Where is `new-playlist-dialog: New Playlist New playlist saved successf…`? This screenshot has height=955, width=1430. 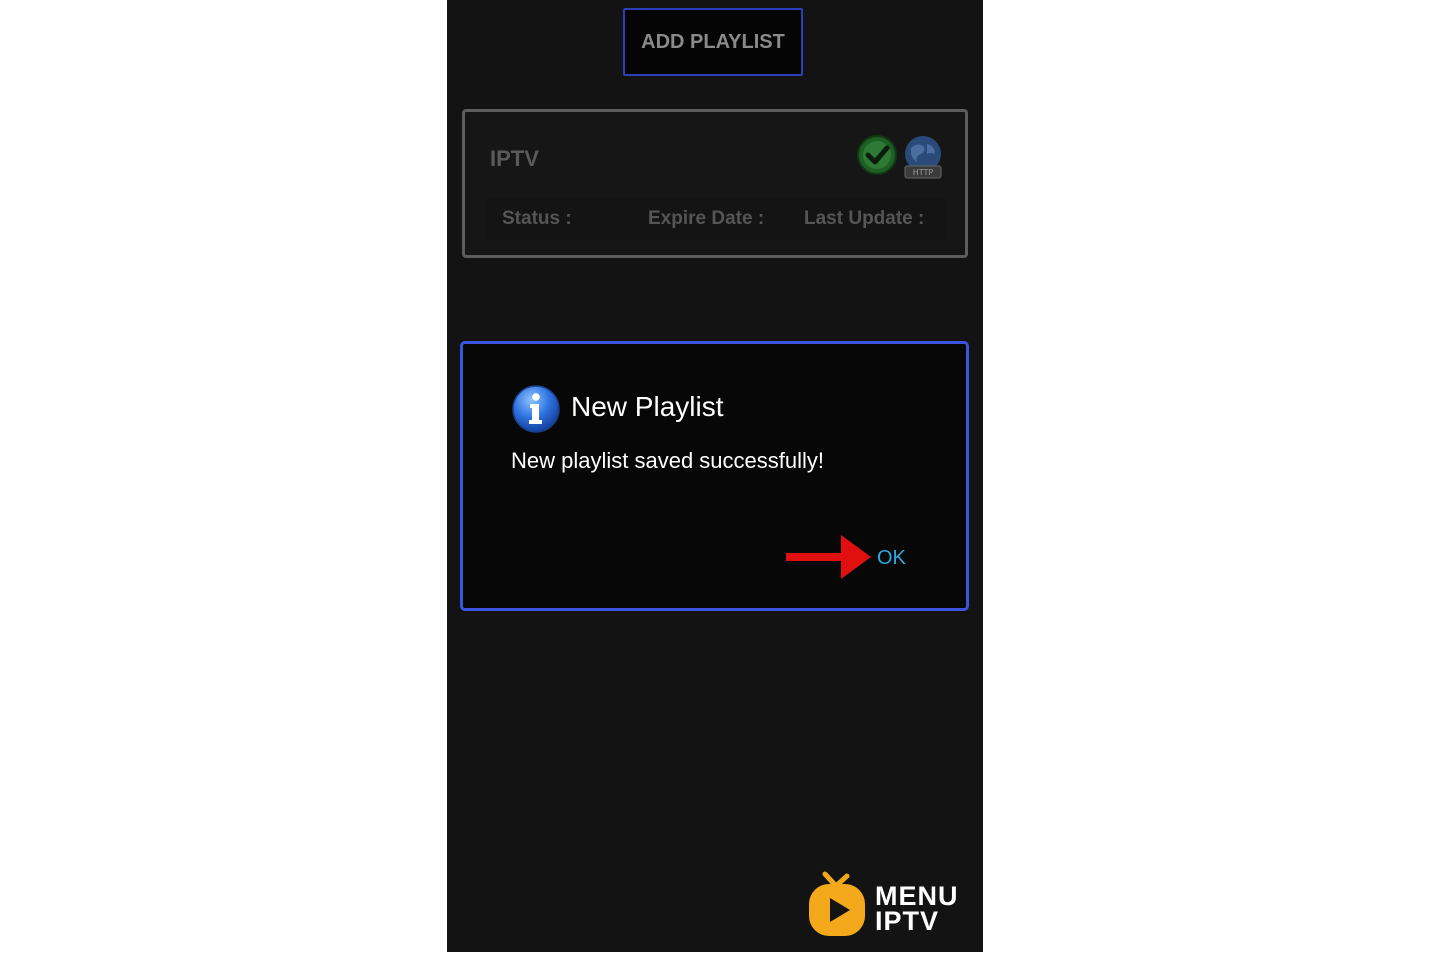
new-playlist-dialog: New Playlist New playlist saved successf… is located at coordinates (714, 476).